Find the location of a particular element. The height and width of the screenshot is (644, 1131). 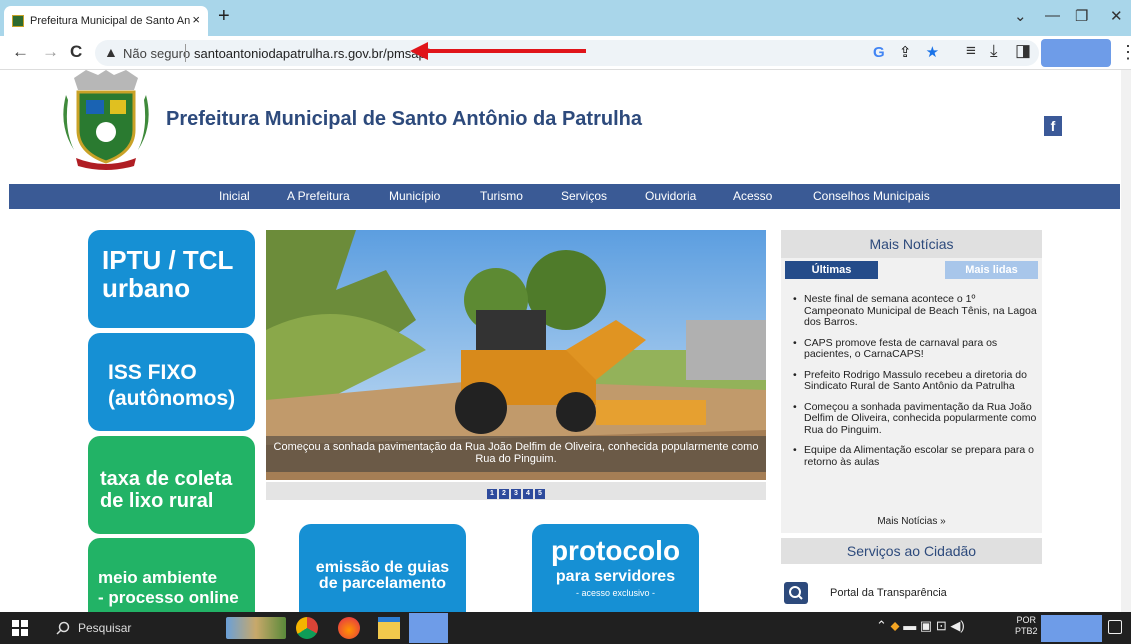

nav-conselhos: Conselhos Municipais is located at coordinates (871, 196).